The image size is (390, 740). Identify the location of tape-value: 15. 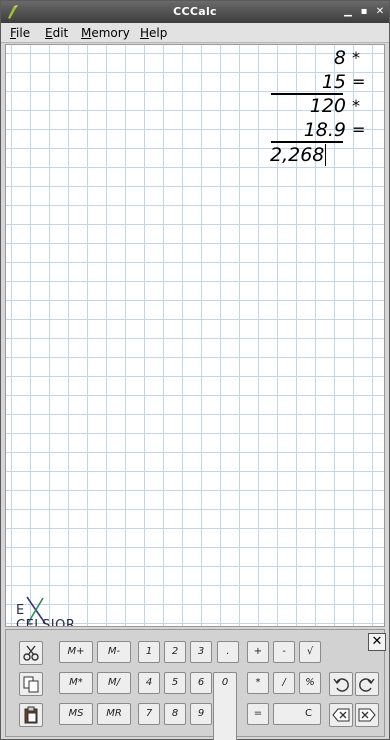
(333, 82).